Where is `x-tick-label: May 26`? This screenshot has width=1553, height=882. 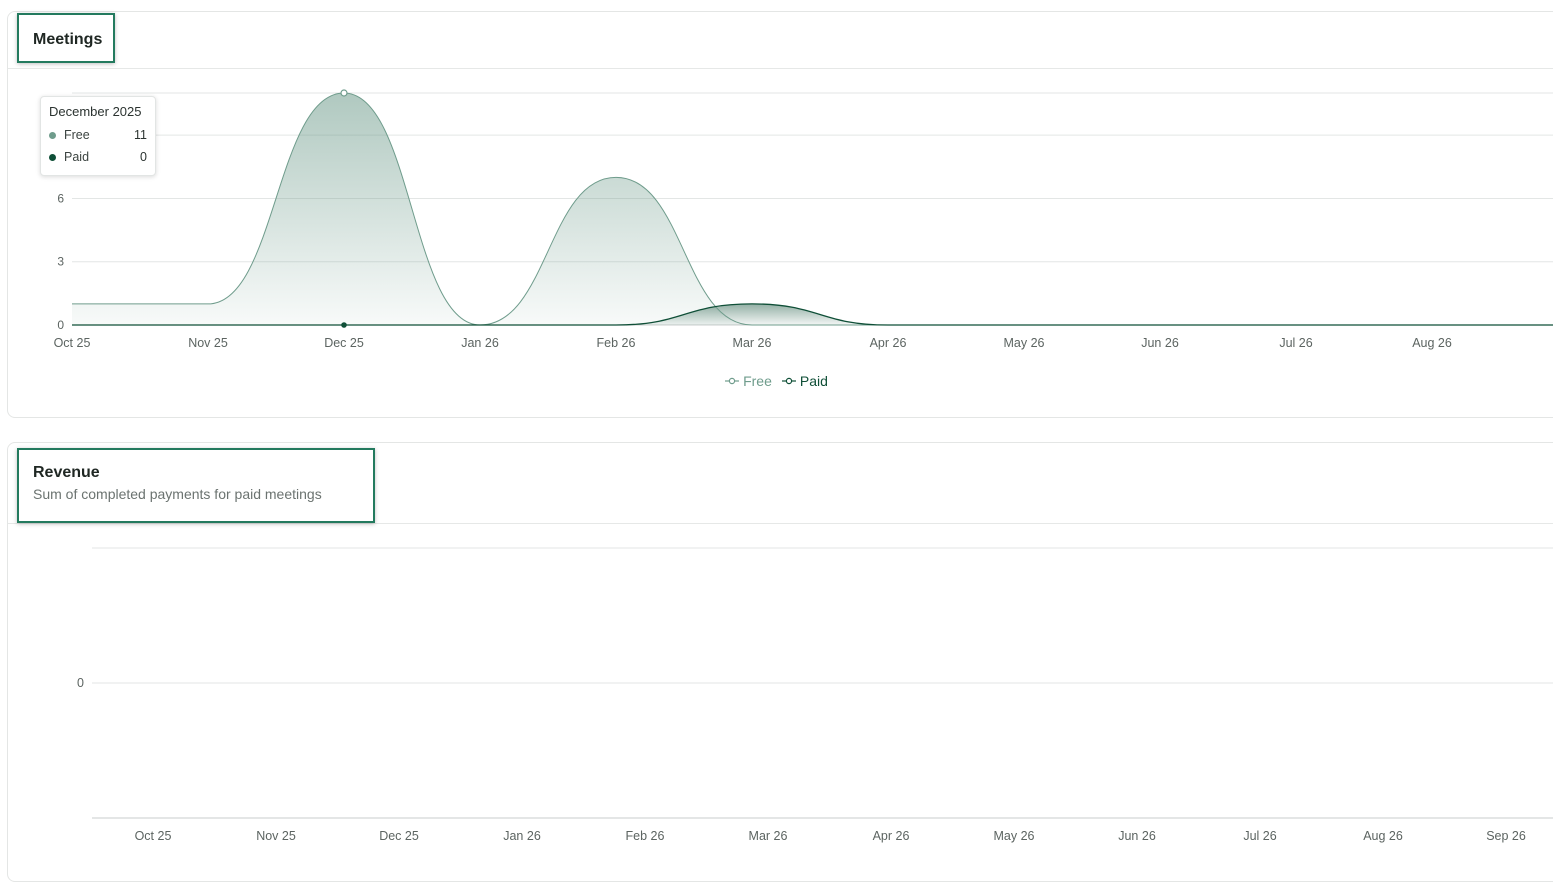
x-tick-label: May 26 is located at coordinates (1014, 836).